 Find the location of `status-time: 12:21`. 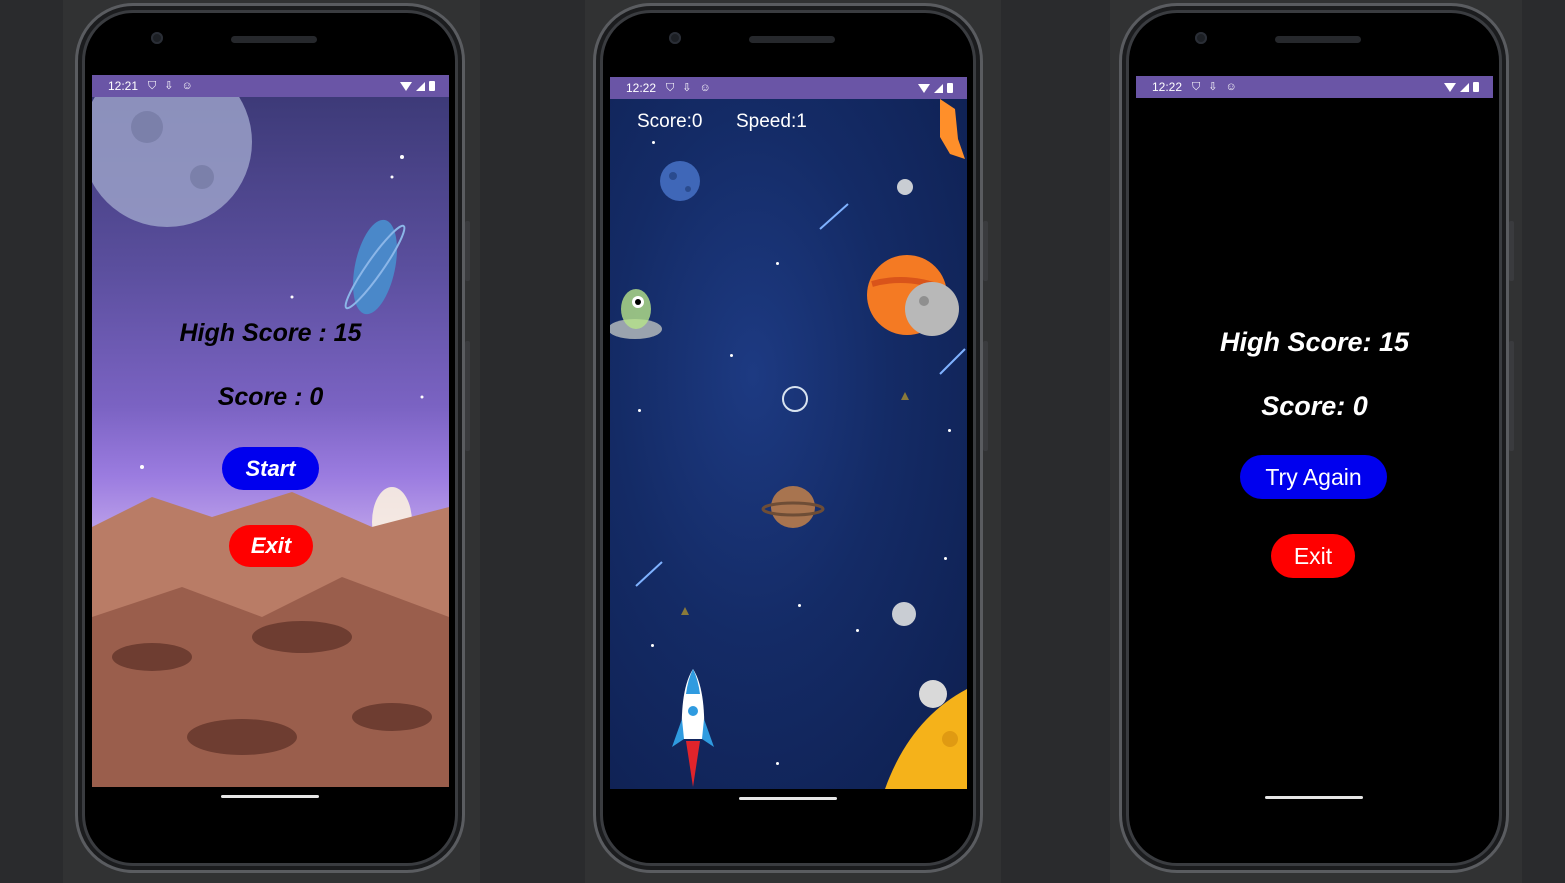

status-time: 12:21 is located at coordinates (123, 86).